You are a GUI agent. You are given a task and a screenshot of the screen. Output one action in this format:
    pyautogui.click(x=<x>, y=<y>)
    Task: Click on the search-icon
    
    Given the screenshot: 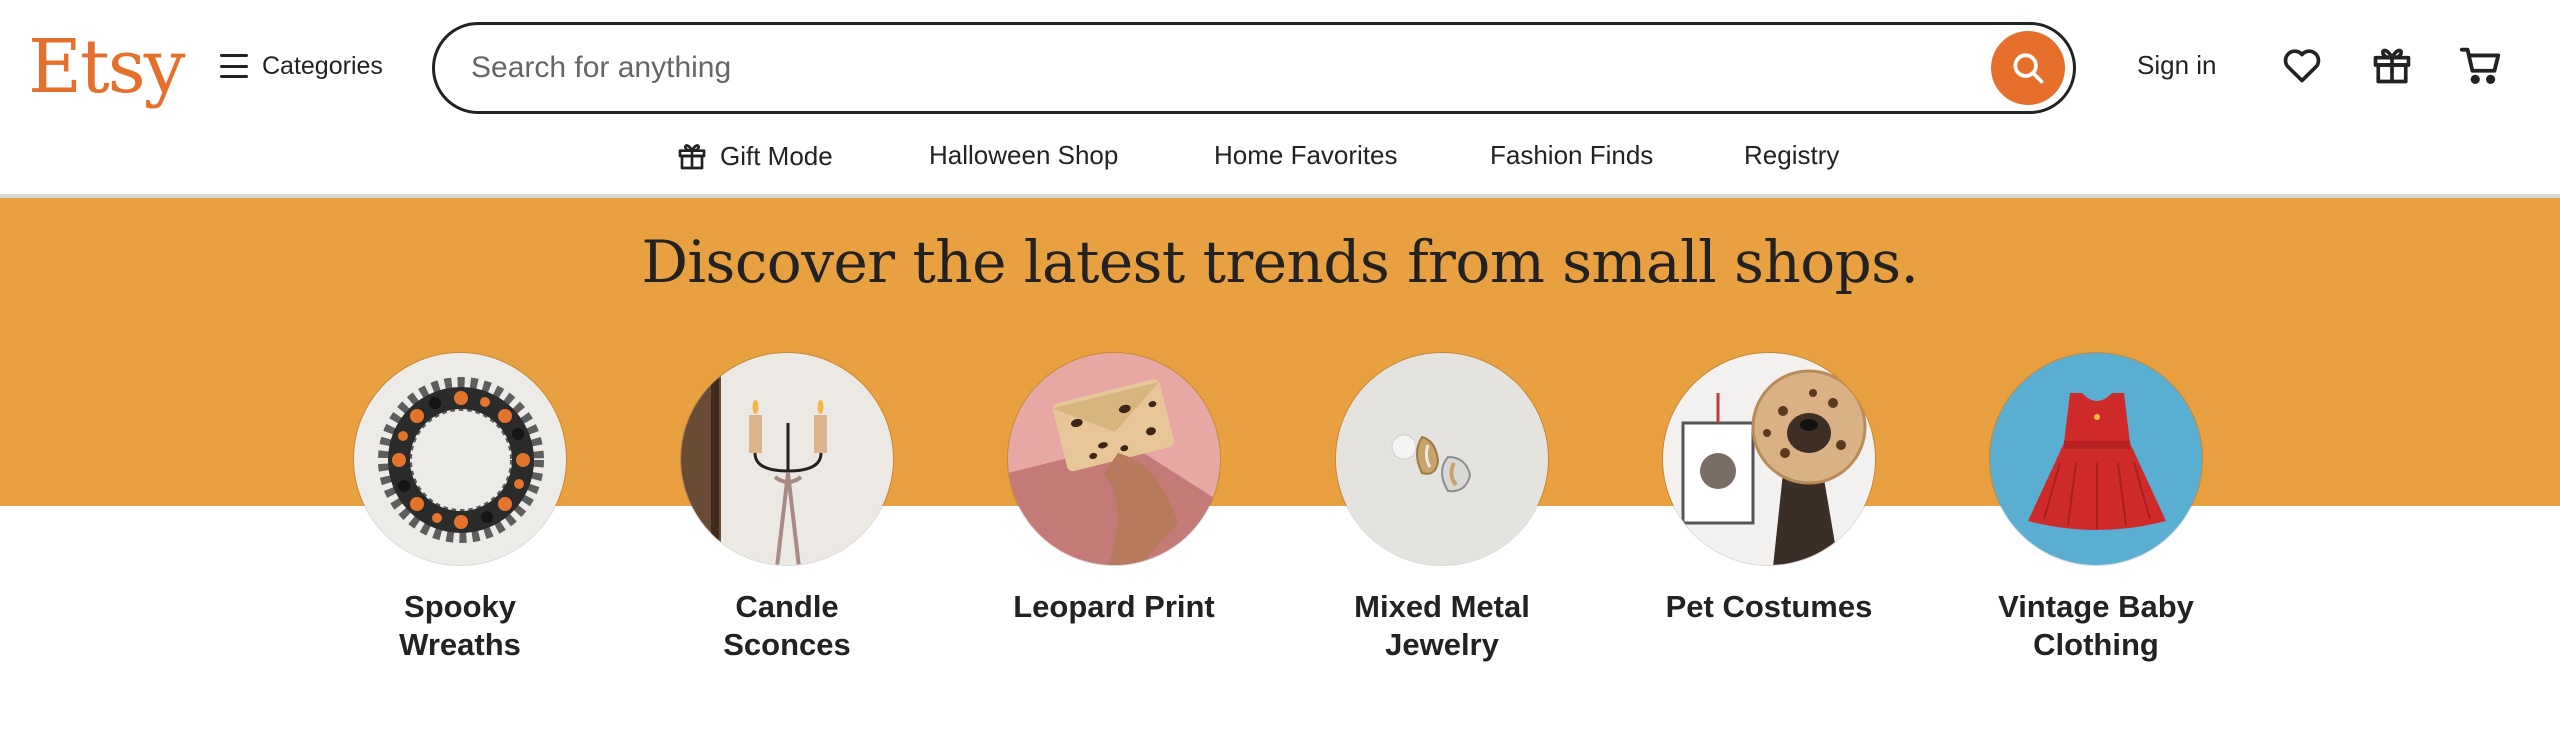 What is the action you would take?
    pyautogui.click(x=2028, y=68)
    